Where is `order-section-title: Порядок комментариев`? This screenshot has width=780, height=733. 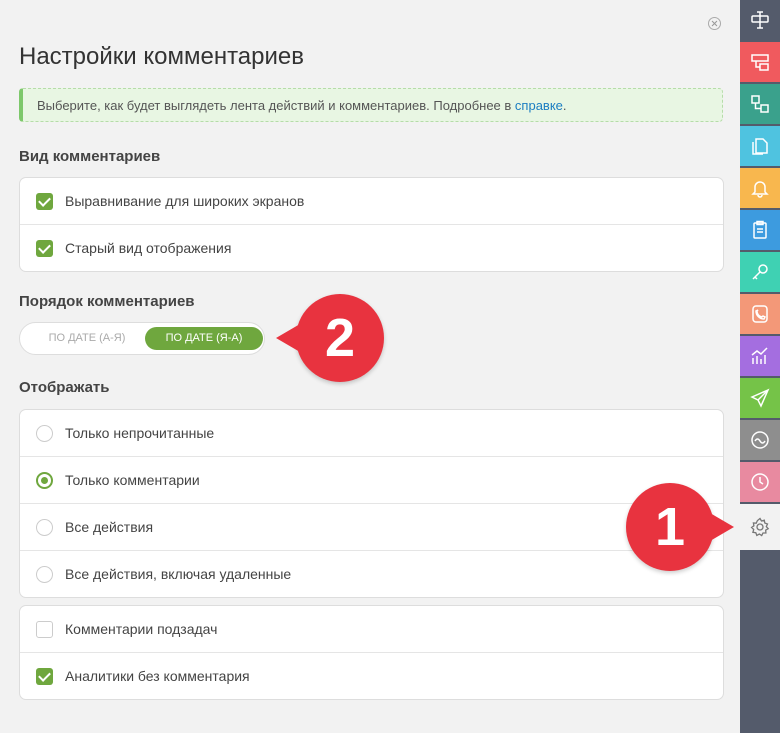 order-section-title: Порядок комментариев is located at coordinates (107, 301).